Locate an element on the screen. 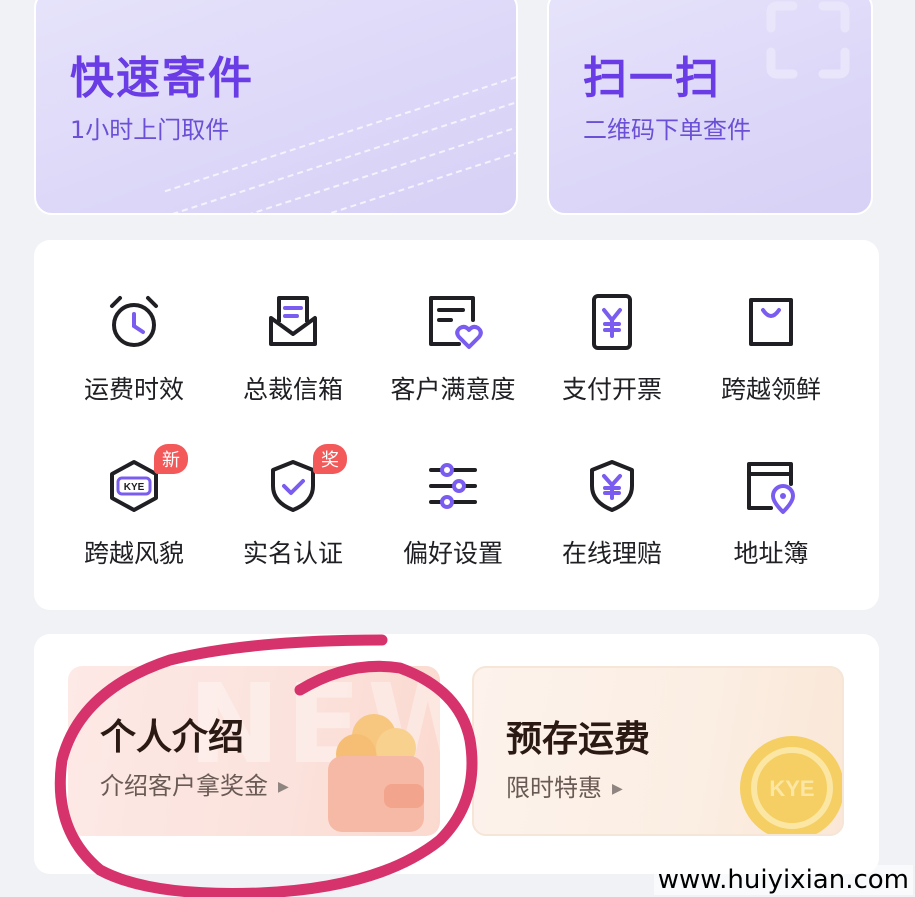 The height and width of the screenshot is (897, 915). gold-coin-icon: KYE is located at coordinates (791, 785).